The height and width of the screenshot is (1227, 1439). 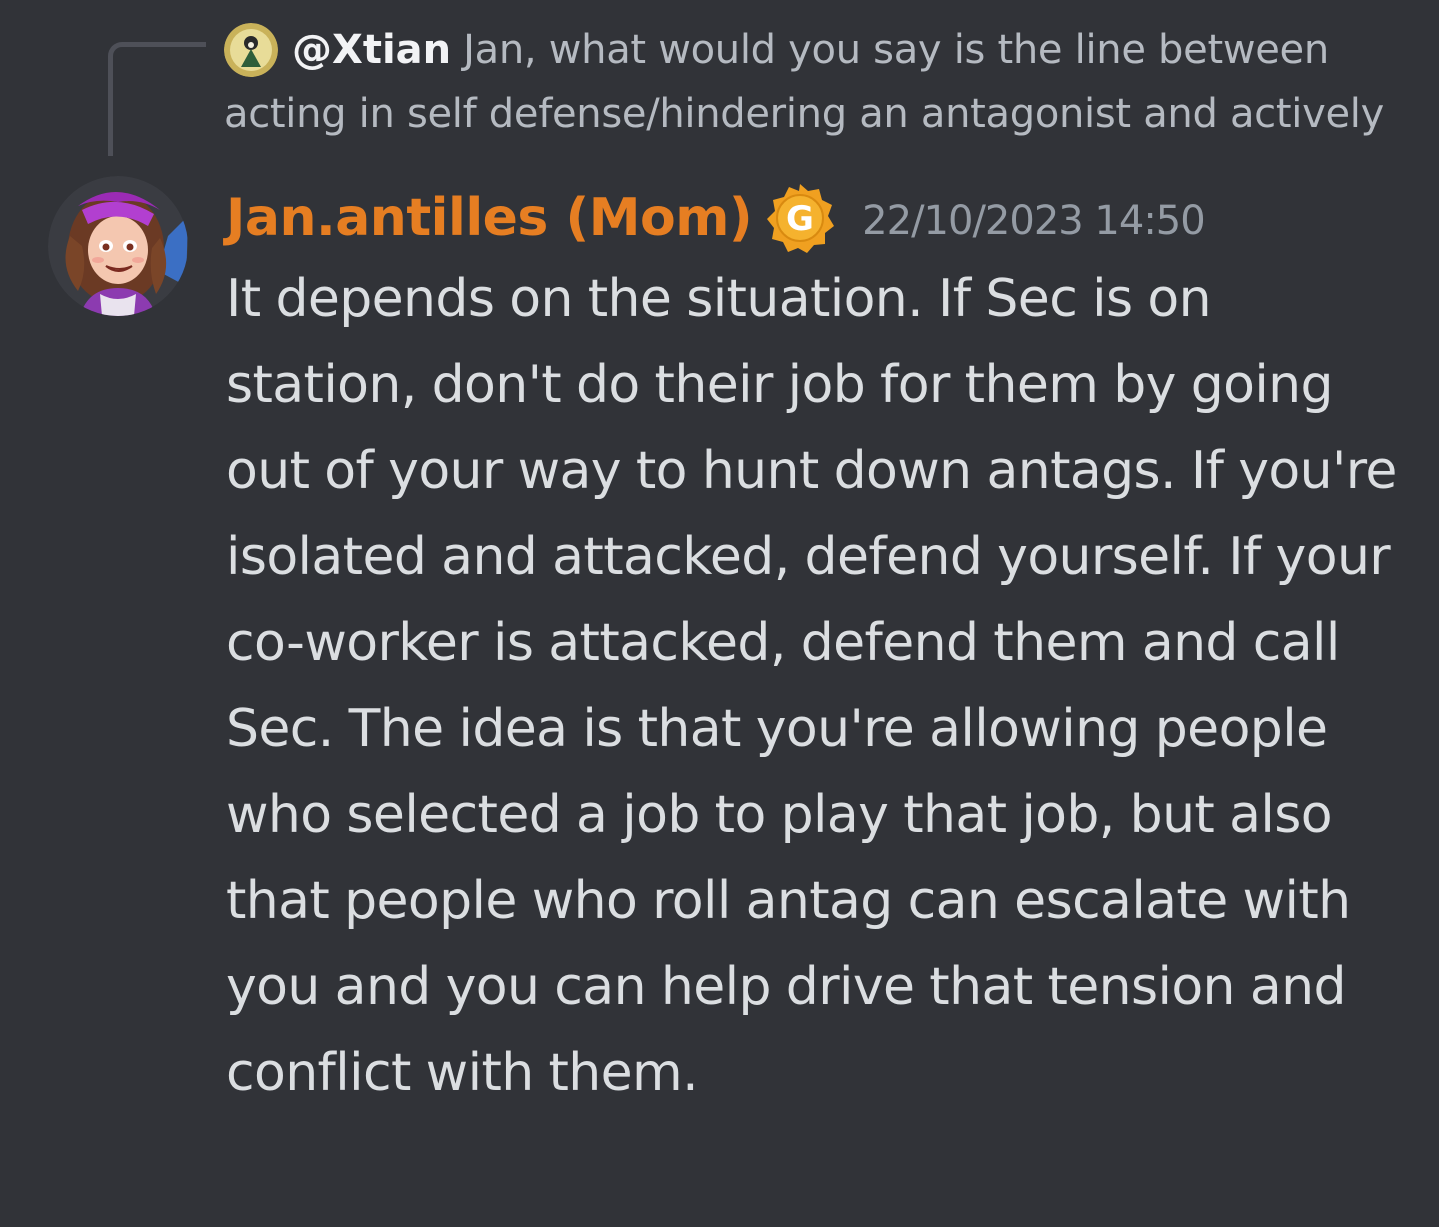 I want to click on author-avatar-icon, so click(x=118, y=246).